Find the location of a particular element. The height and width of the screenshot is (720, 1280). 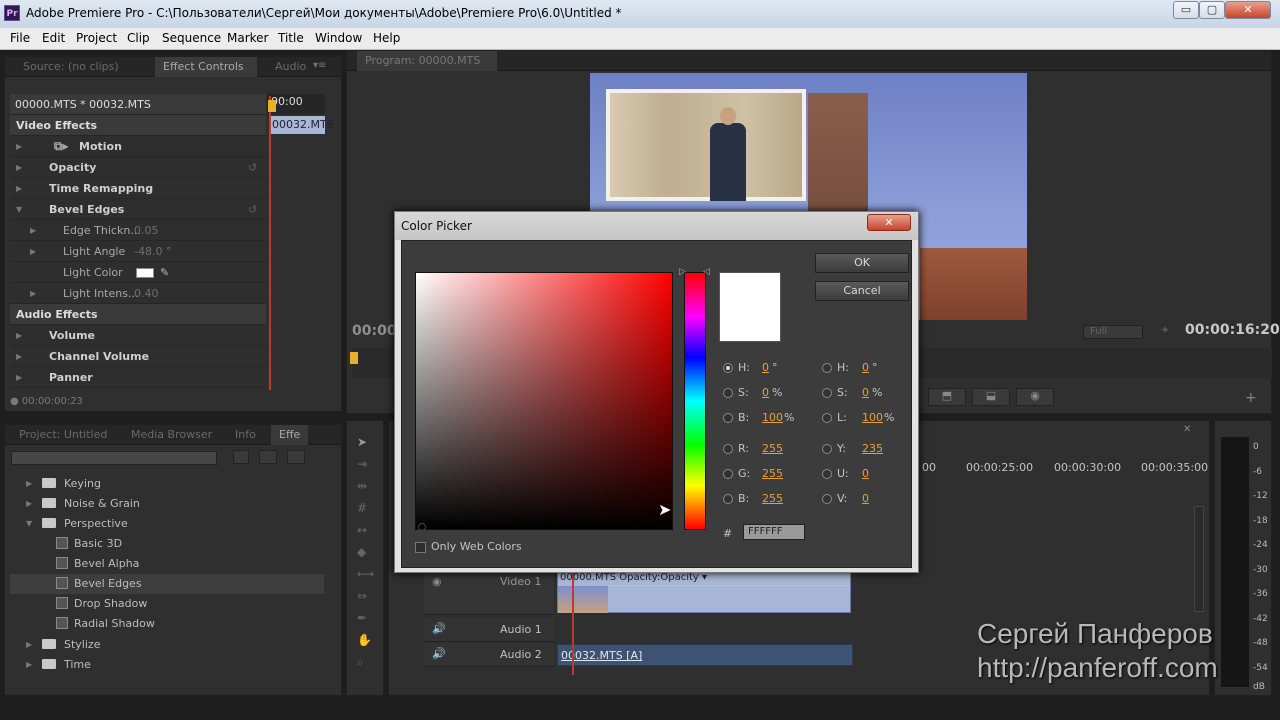

hue-slider is located at coordinates (695, 401).